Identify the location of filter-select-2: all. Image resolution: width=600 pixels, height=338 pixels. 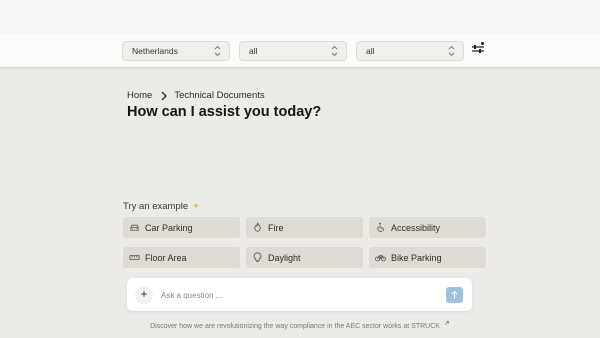
(293, 51).